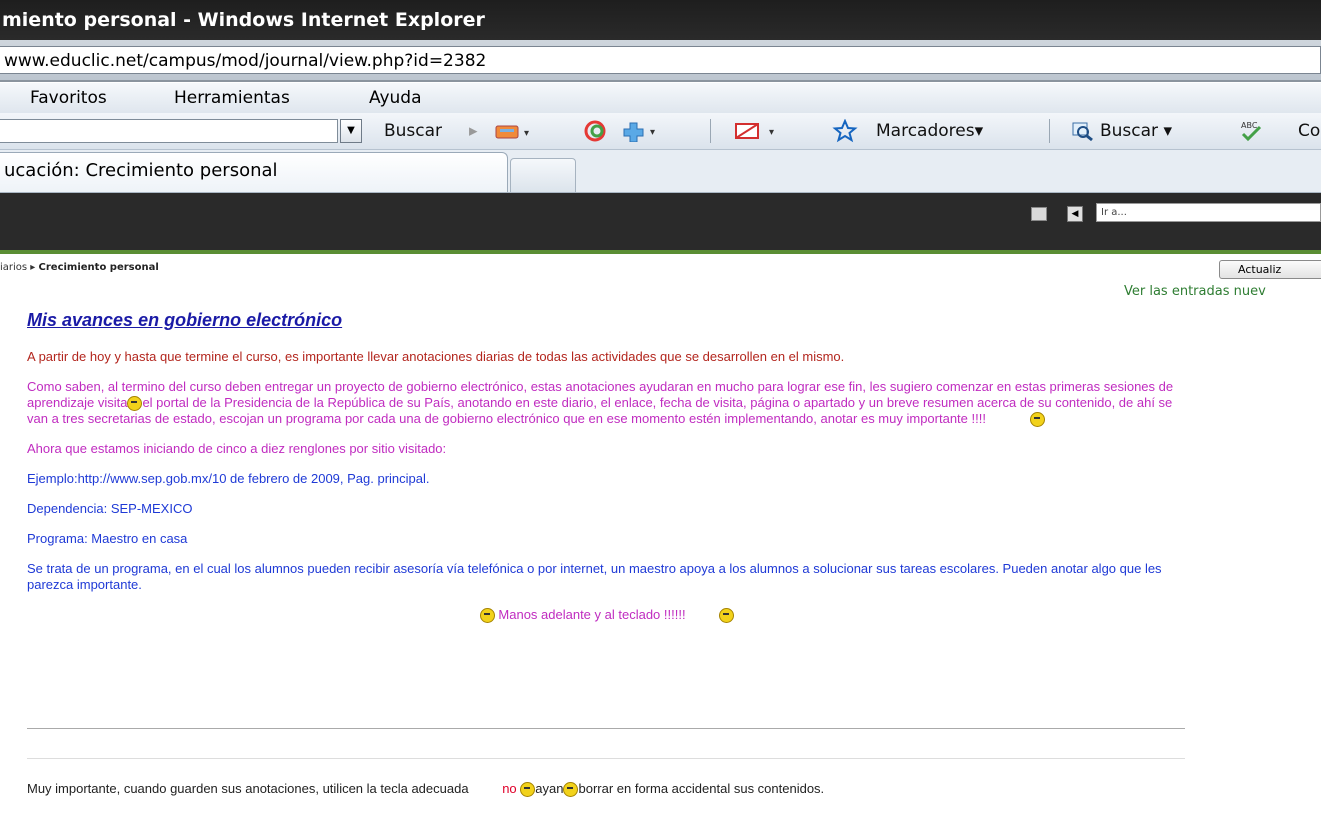  I want to click on search-icon, so click(1083, 131).